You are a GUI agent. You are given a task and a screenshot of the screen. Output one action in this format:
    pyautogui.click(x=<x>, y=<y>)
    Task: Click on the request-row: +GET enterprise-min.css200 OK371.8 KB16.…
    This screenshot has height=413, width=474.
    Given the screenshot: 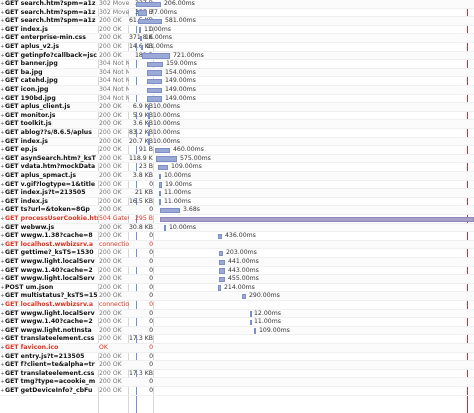 What is the action you would take?
    pyautogui.click(x=237, y=38)
    